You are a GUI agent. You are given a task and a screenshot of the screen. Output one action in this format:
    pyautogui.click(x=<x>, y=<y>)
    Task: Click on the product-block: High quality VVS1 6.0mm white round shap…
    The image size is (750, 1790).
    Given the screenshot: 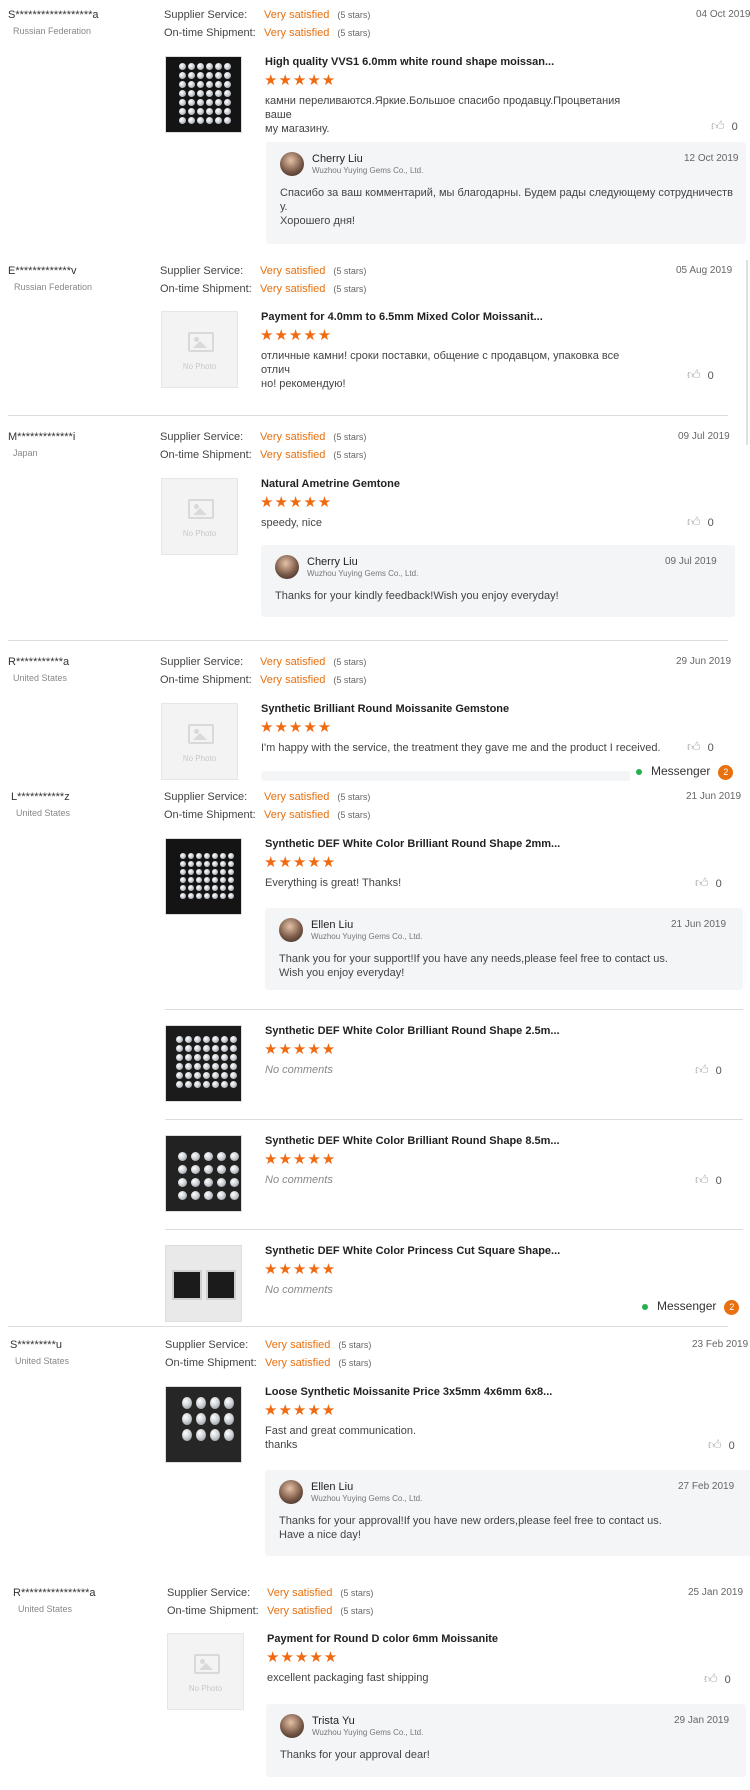 What is the action you would take?
    pyautogui.click(x=455, y=101)
    